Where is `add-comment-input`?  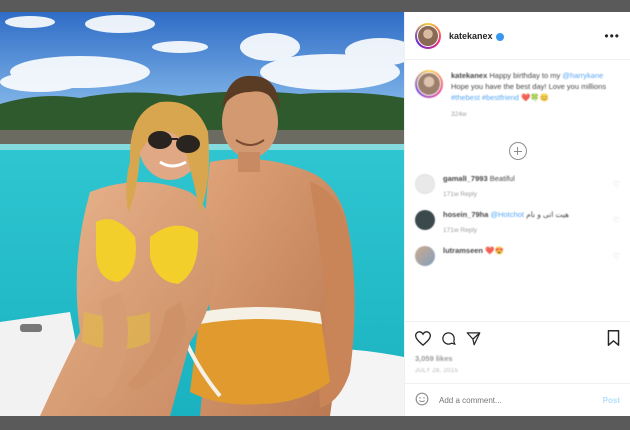 add-comment-input is located at coordinates (520, 400).